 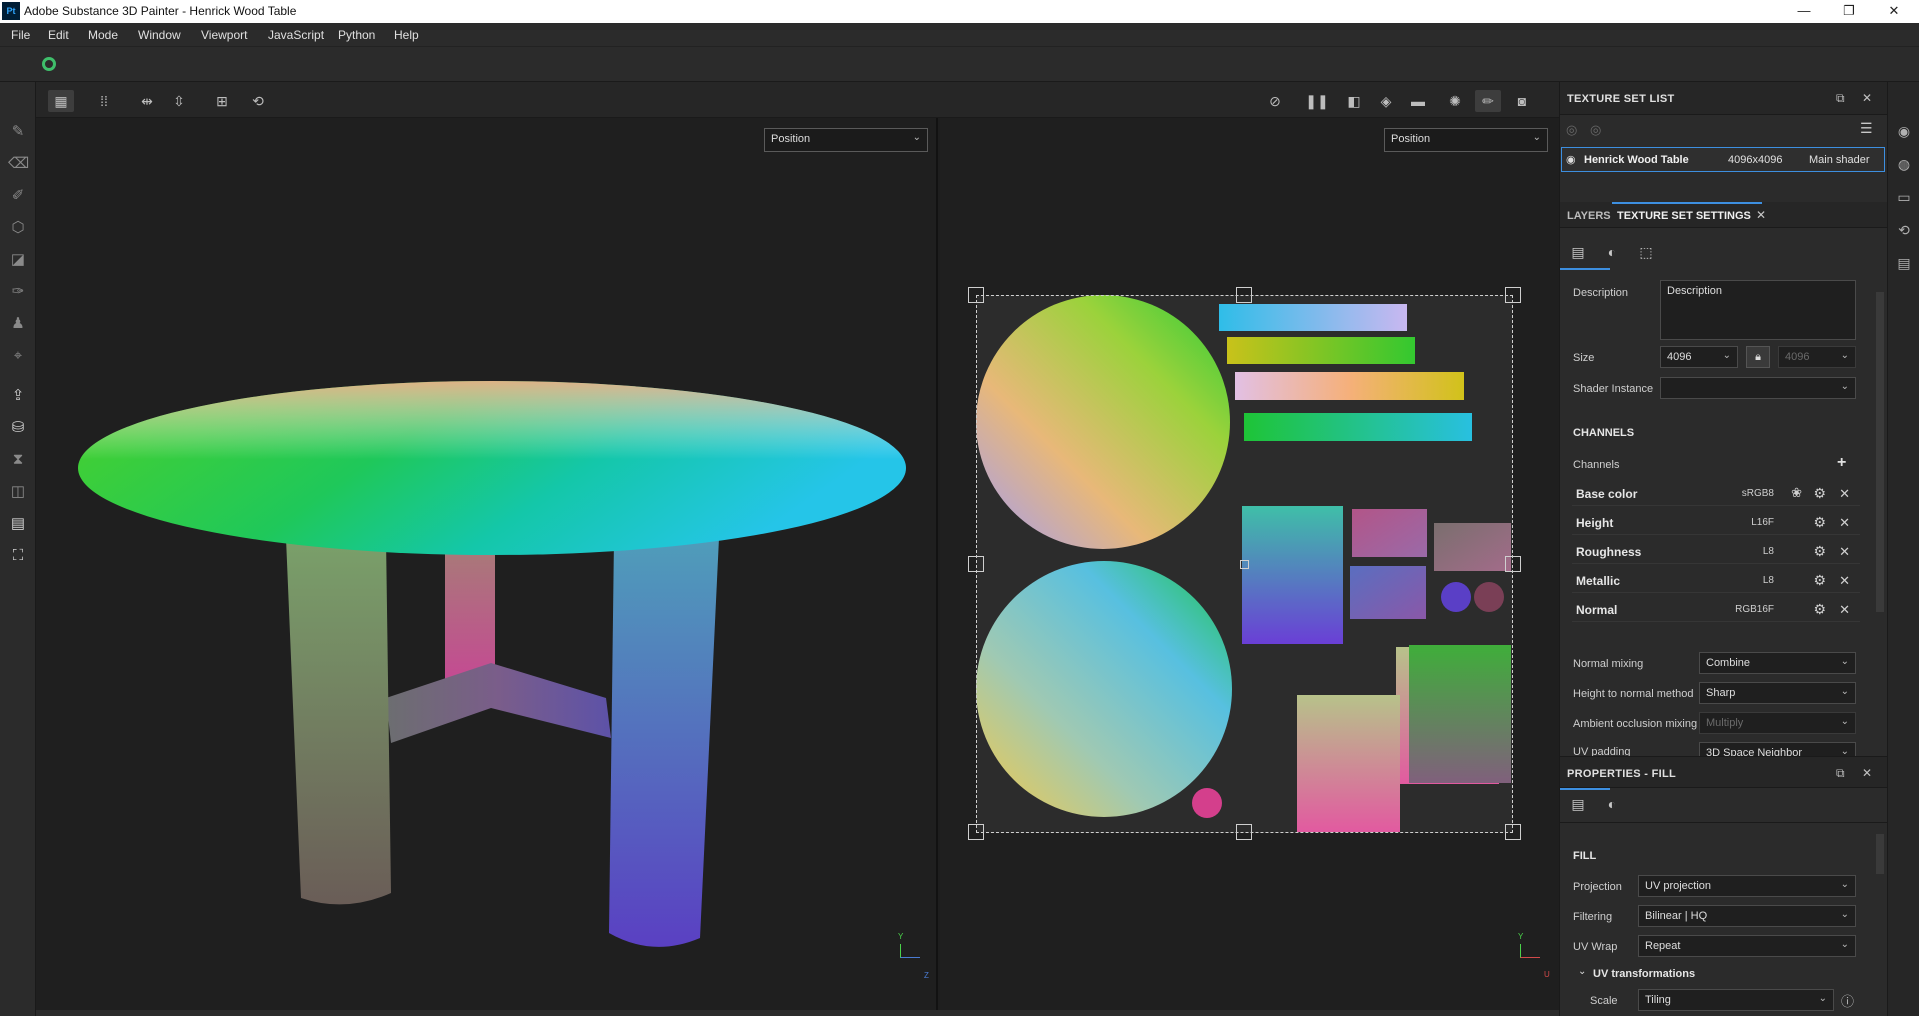 What do you see at coordinates (1716, 494) in the screenshot?
I see `channel-row: Base color sRGB8 ❀ ⚙ ✕` at bounding box center [1716, 494].